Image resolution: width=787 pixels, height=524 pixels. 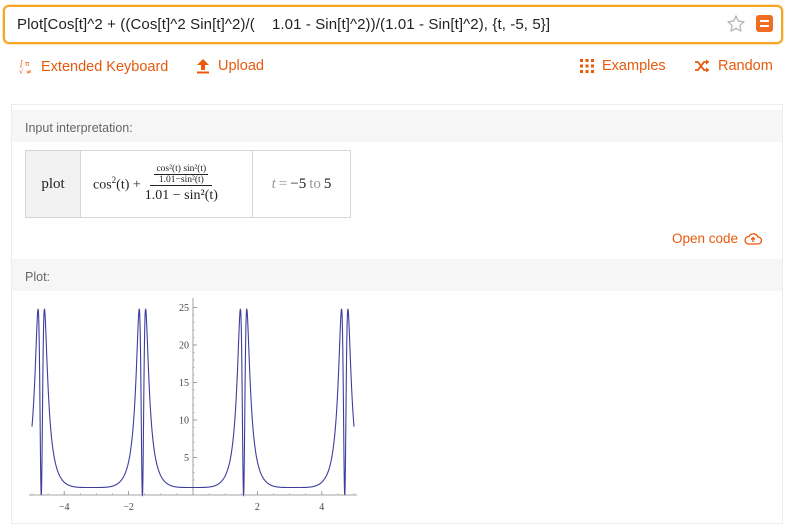 I want to click on extended-keyboard-button: ∫ π √ ≠ Extended Keyboard, so click(x=94, y=67).